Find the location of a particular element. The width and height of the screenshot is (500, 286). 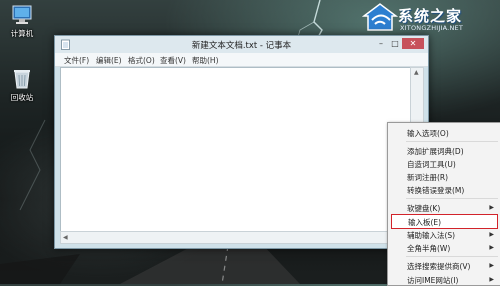

menu-view: 查看(V) is located at coordinates (173, 60).